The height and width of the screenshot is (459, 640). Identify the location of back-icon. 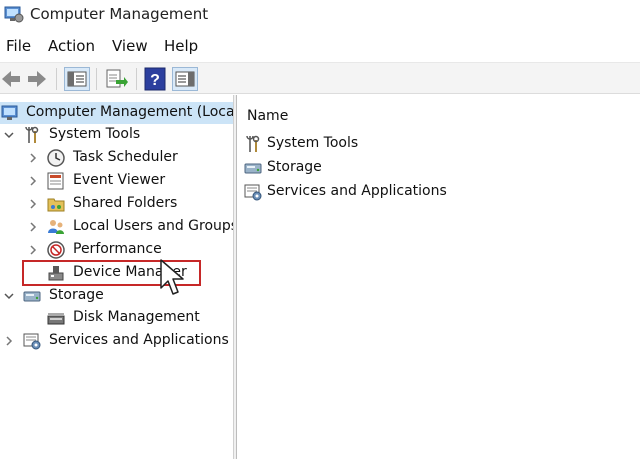
(11, 79).